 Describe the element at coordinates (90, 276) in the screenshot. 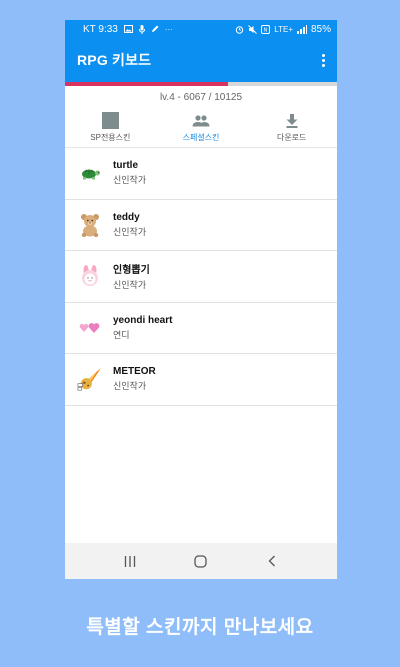

I see `bunny-icon` at that location.